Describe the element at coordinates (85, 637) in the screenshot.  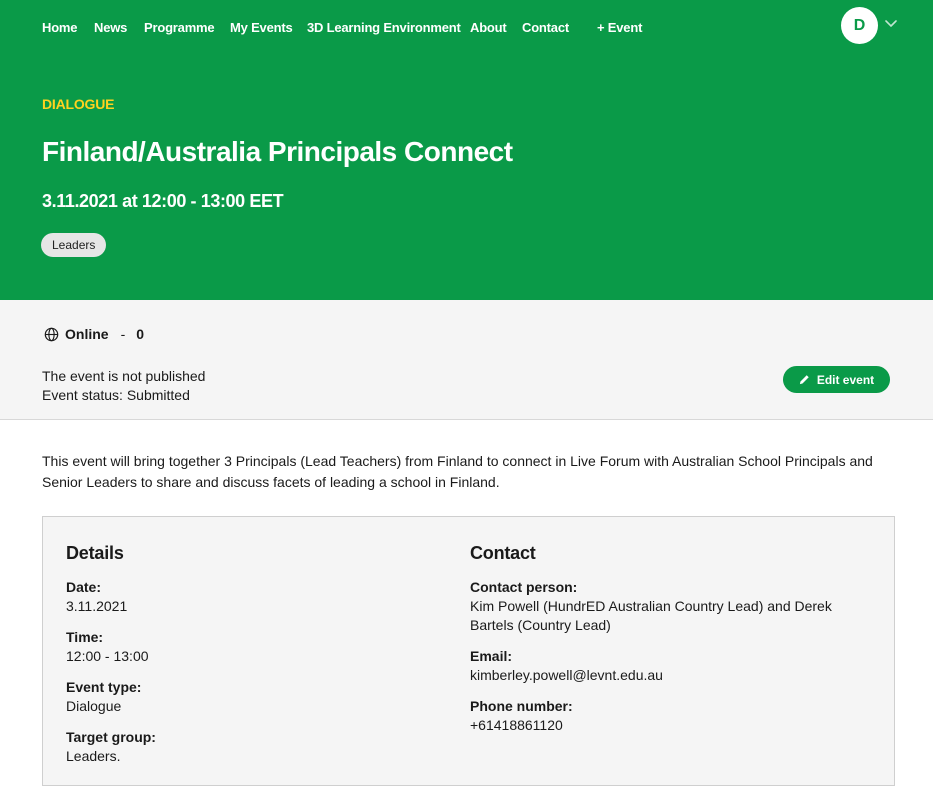
I see `detail-time-label: Time:` at that location.